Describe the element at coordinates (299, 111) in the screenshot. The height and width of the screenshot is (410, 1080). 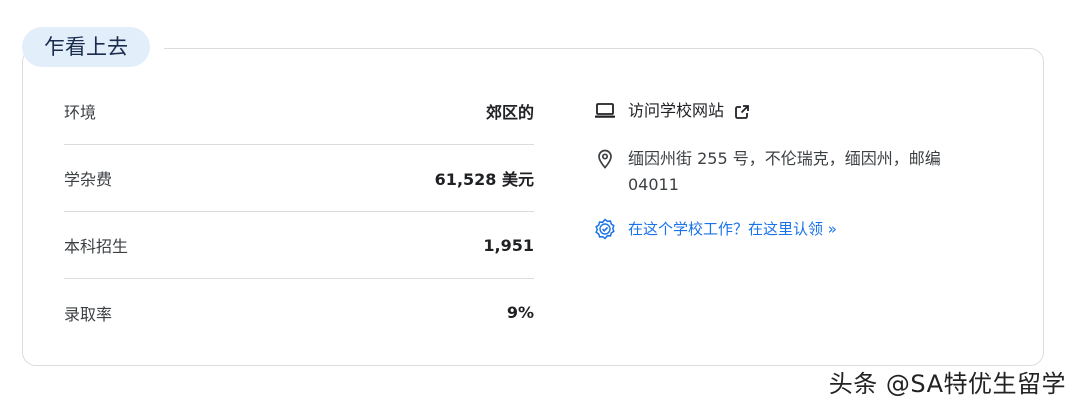
I see `stat-row-setting: 环境 郊区的` at that location.